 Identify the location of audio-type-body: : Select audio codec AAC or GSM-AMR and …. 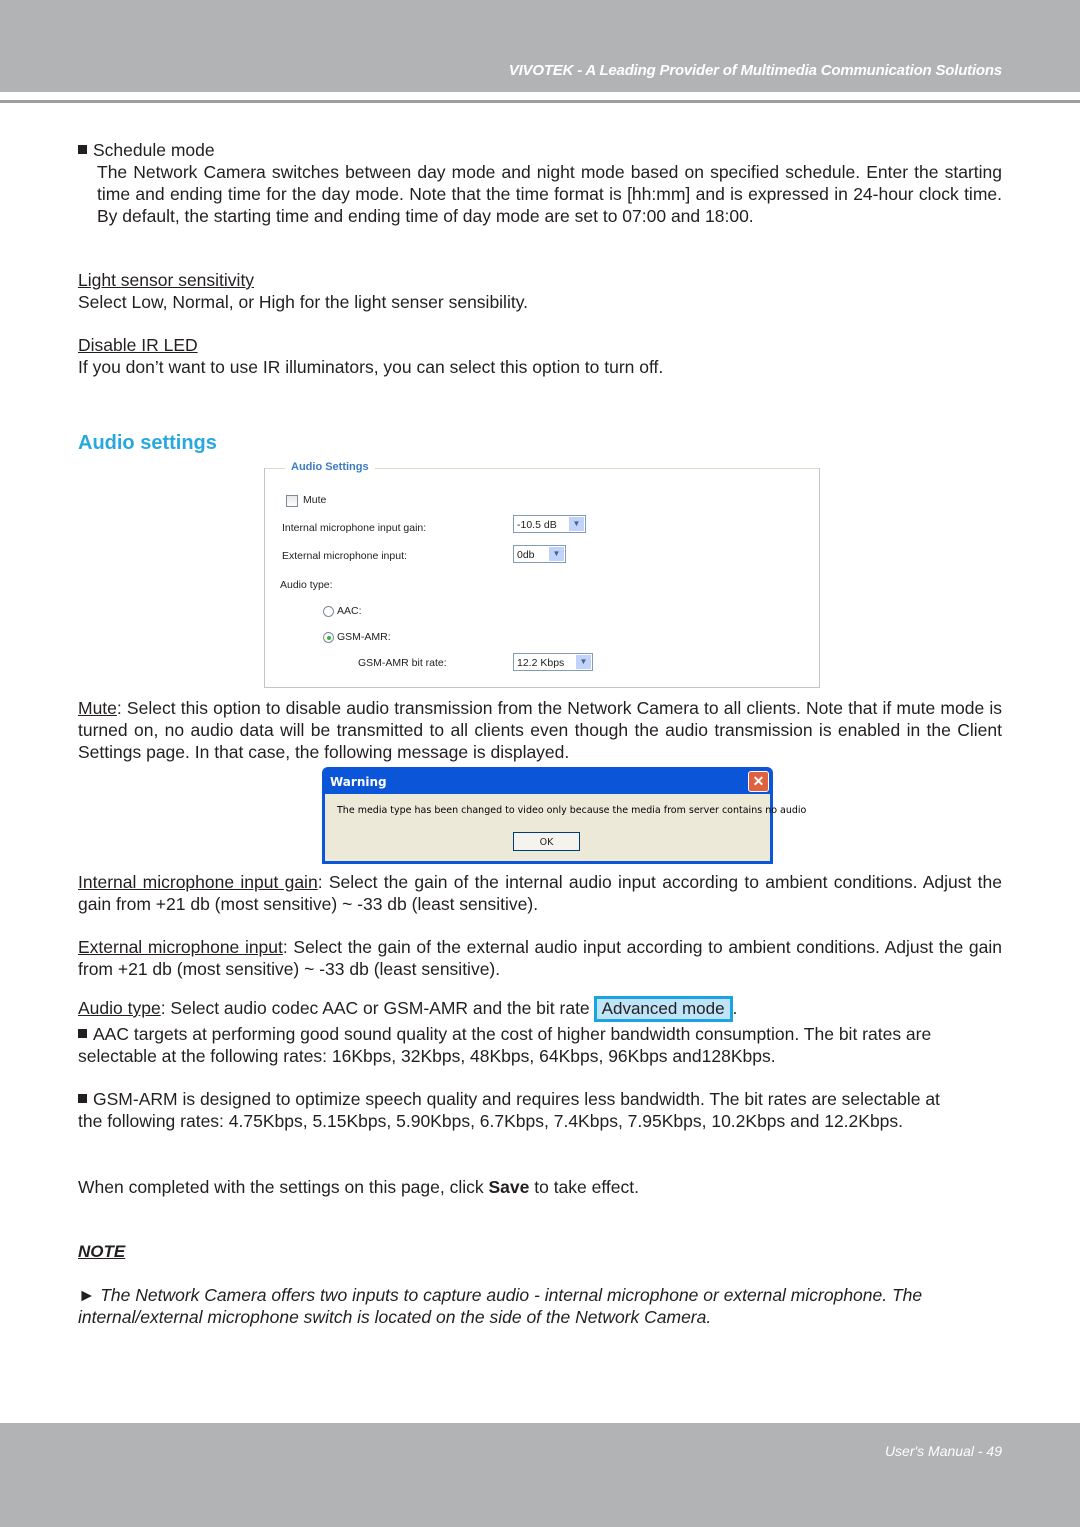
(375, 1008).